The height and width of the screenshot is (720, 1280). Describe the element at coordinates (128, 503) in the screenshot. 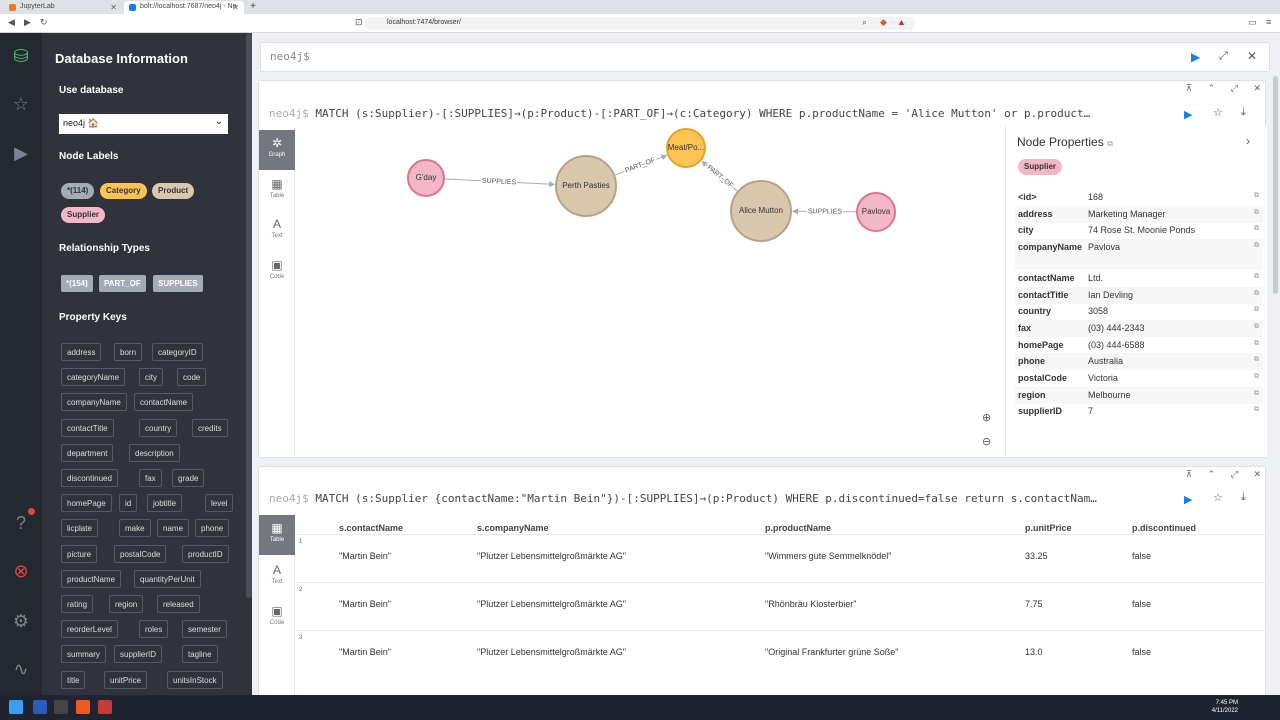

I see `property-key-id: id` at that location.